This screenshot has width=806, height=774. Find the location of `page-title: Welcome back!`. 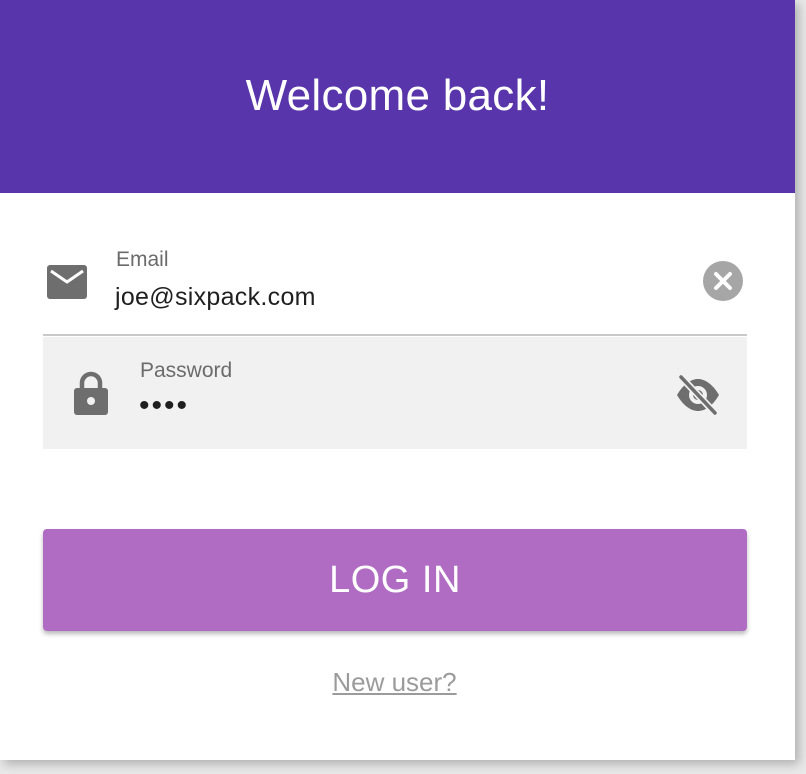

page-title: Welcome back! is located at coordinates (397, 95).